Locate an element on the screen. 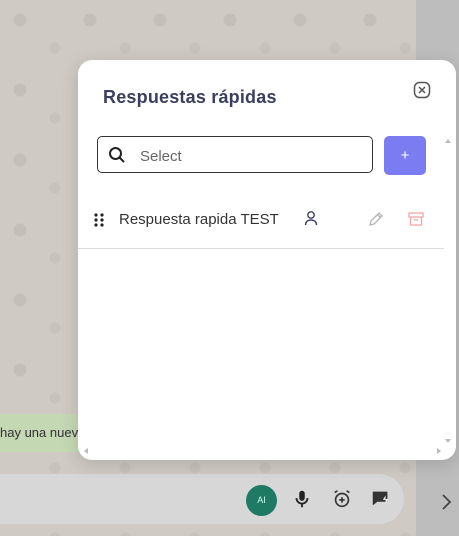 Image resolution: width=459 pixels, height=536 pixels. add-quick-reply-button: + is located at coordinates (405, 155).